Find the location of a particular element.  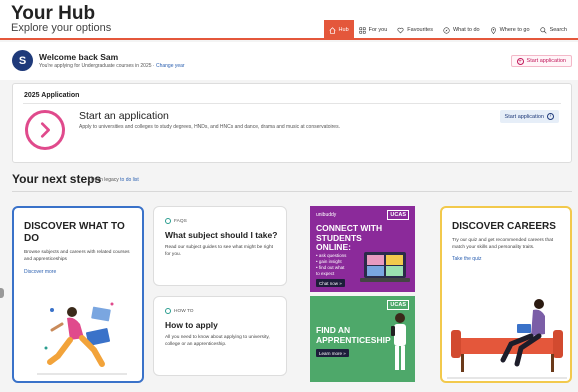

card-title: DISCOVER CAREERS is located at coordinates (504, 226).